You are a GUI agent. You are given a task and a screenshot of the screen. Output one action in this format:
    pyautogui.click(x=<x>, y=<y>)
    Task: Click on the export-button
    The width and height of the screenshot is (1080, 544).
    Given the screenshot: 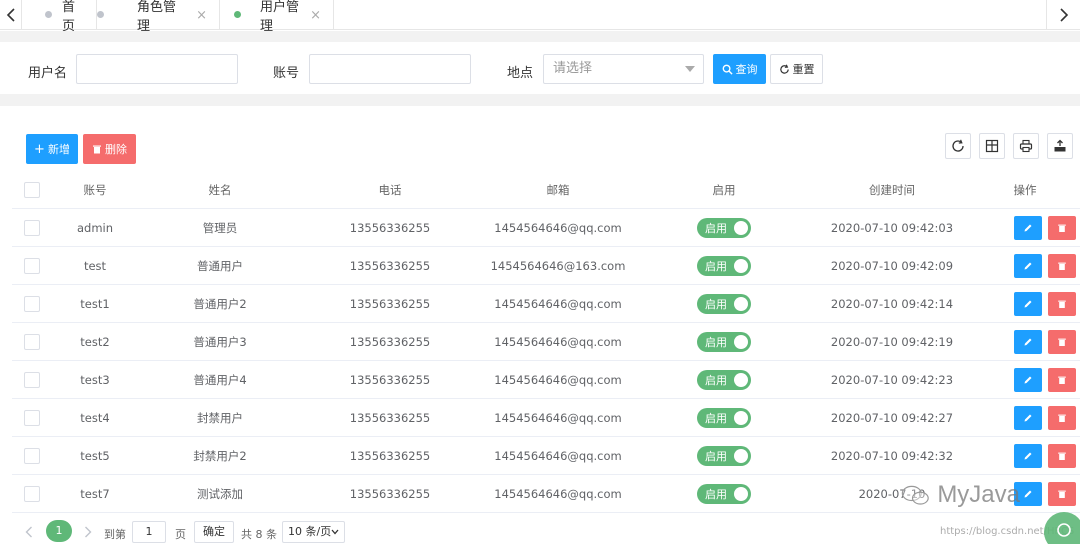 What is the action you would take?
    pyautogui.click(x=1060, y=146)
    